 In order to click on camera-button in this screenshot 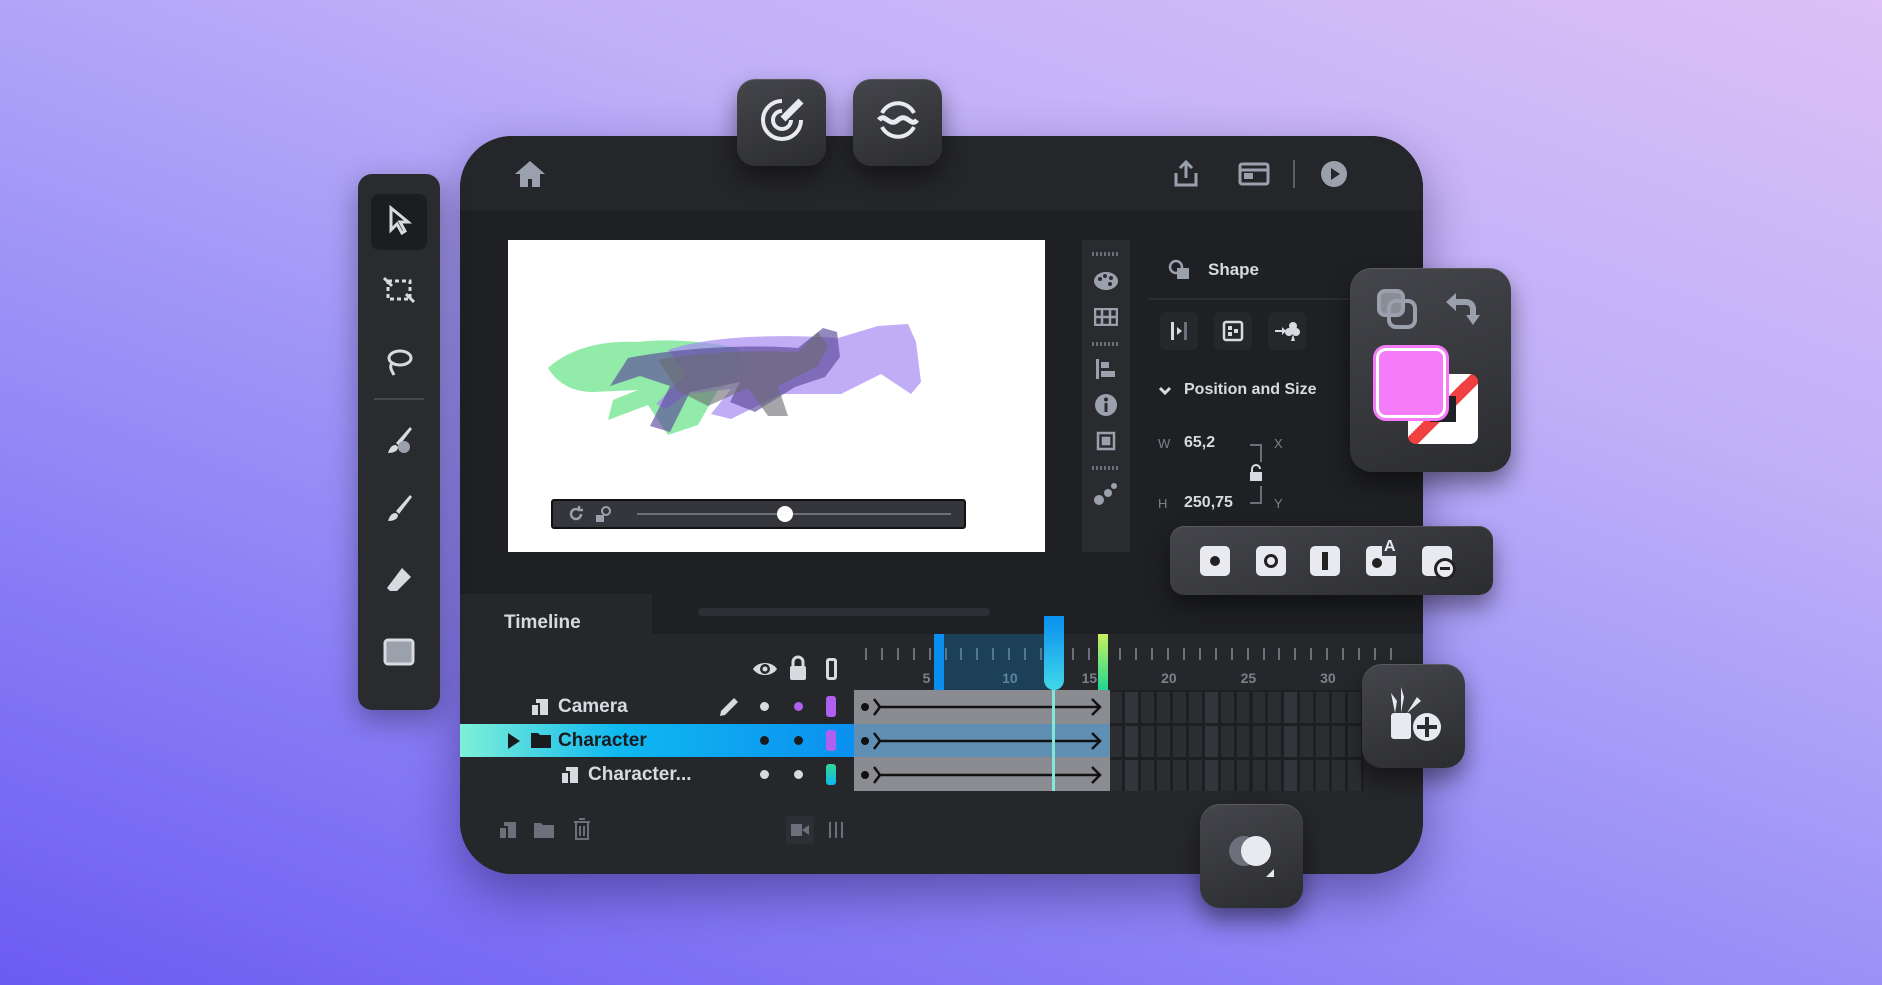, I will do `click(800, 830)`.